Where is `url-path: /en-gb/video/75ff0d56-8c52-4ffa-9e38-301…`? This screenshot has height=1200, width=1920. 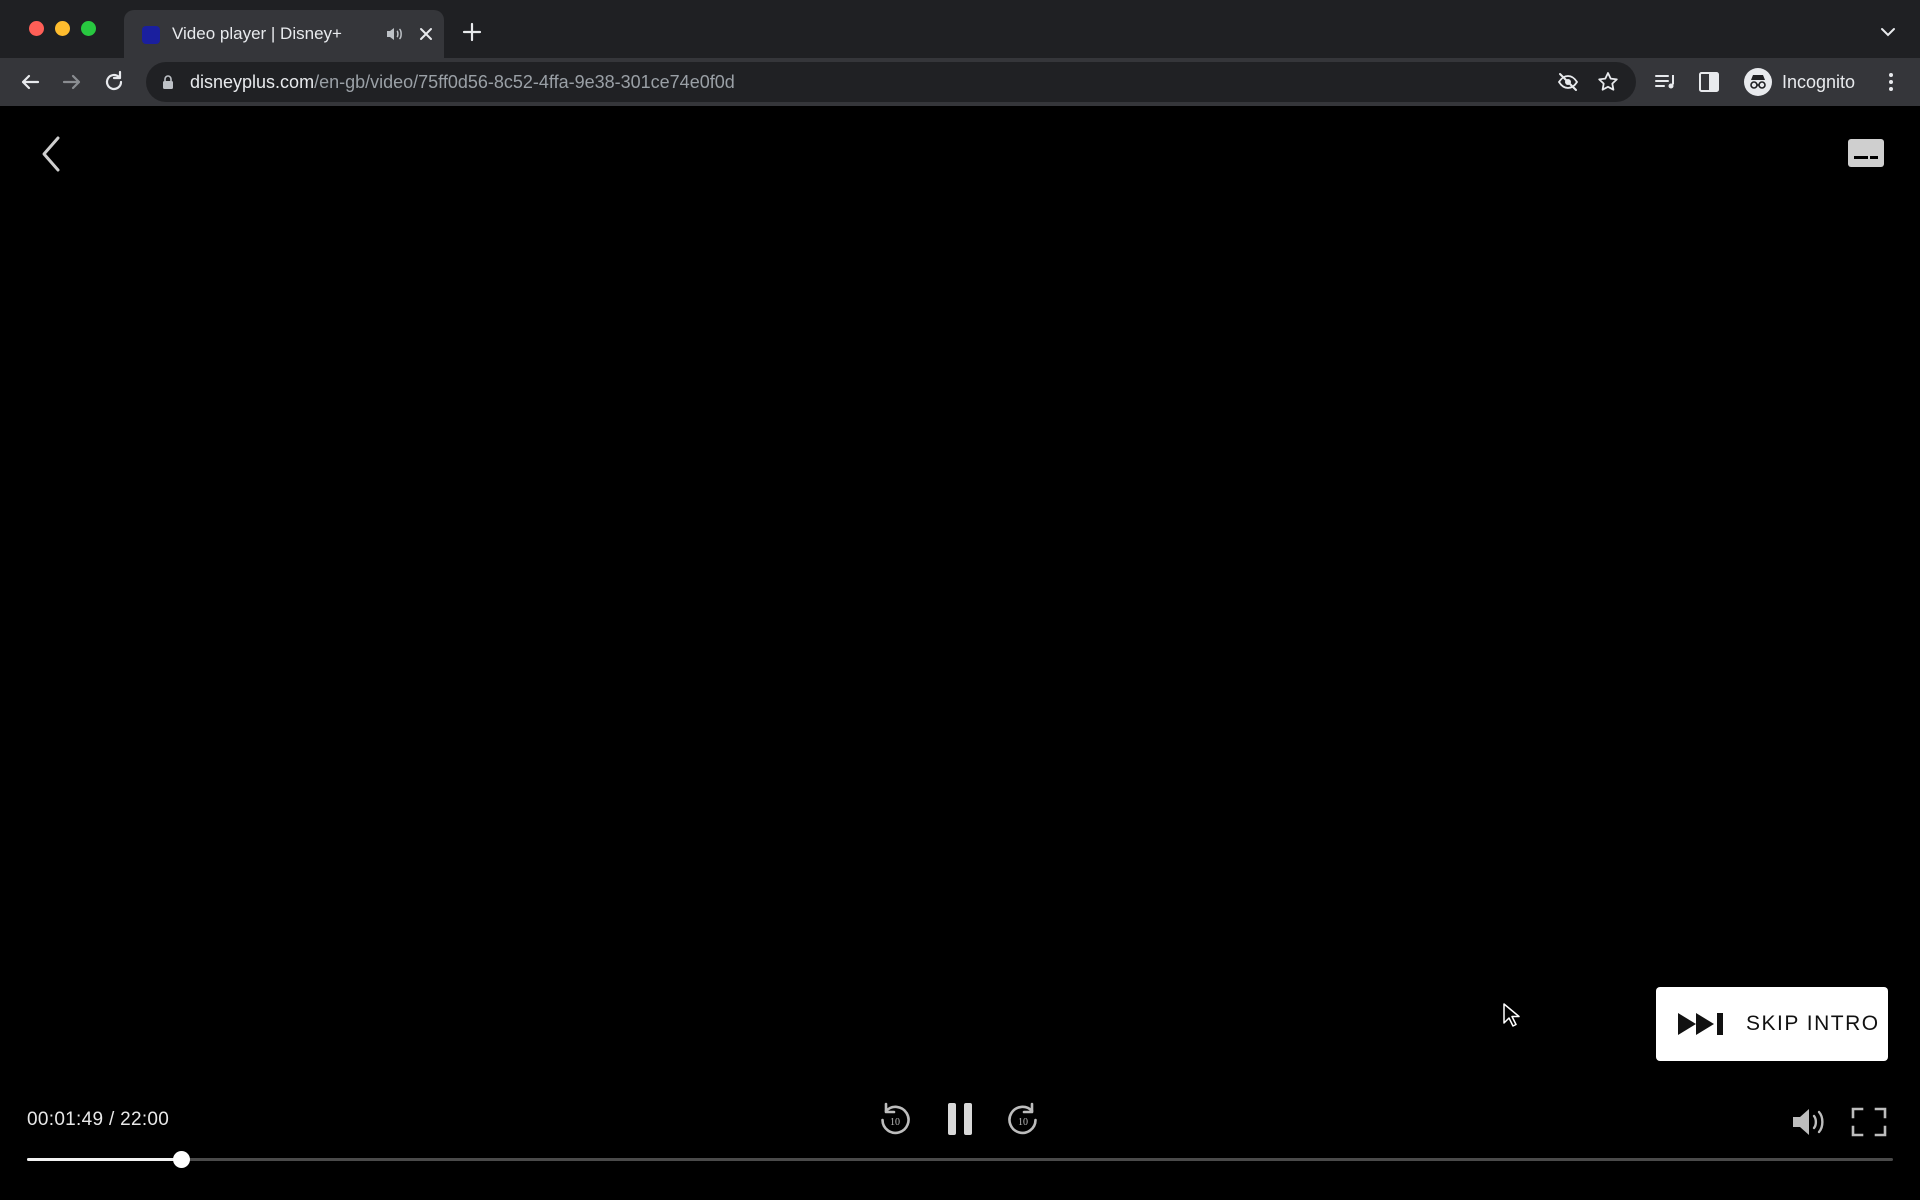
url-path: /en-gb/video/75ff0d56-8c52-4ffa-9e38-301… is located at coordinates (524, 82).